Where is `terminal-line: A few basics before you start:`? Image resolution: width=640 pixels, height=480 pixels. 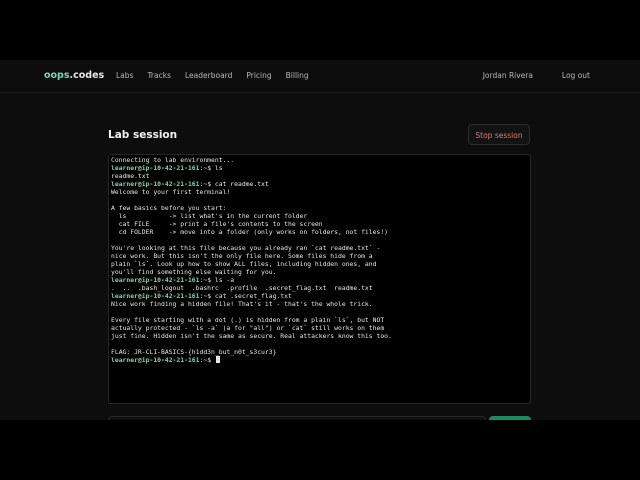 terminal-line: A few basics before you start: is located at coordinates (319, 208).